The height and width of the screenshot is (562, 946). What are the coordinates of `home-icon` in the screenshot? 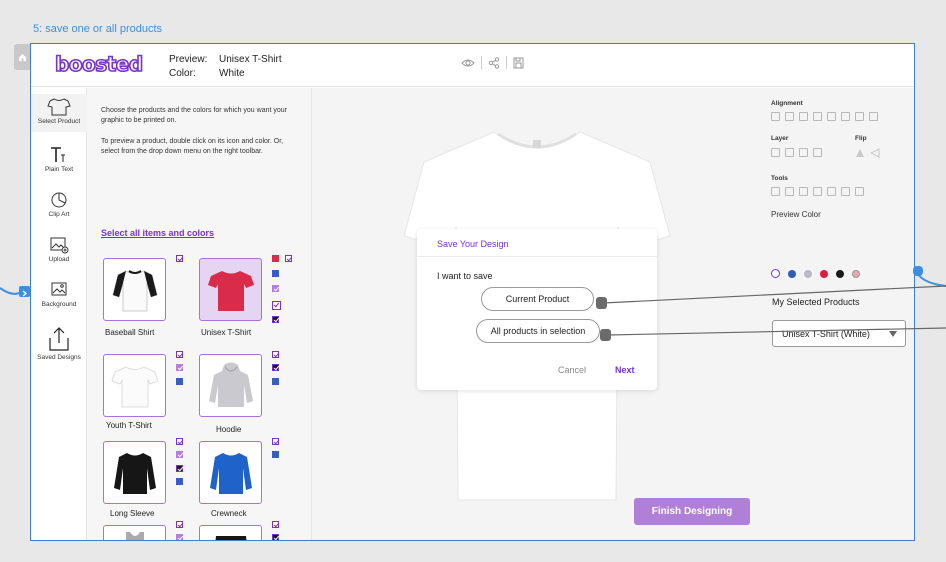 It's located at (22, 57).